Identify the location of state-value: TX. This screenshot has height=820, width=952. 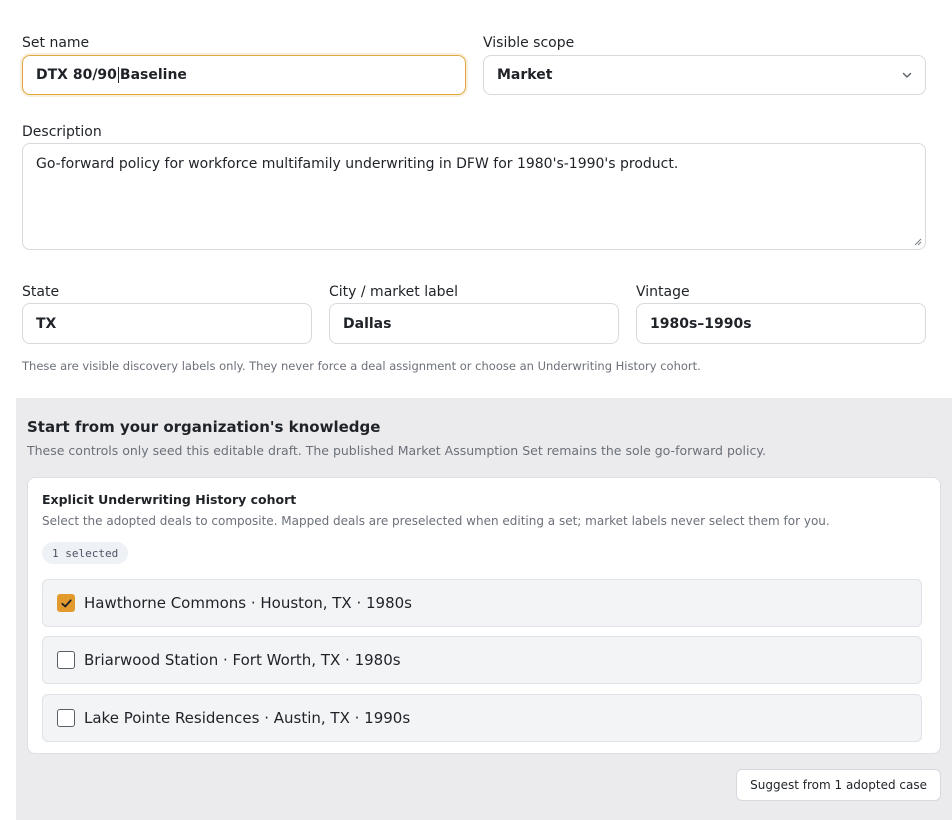
(46, 323).